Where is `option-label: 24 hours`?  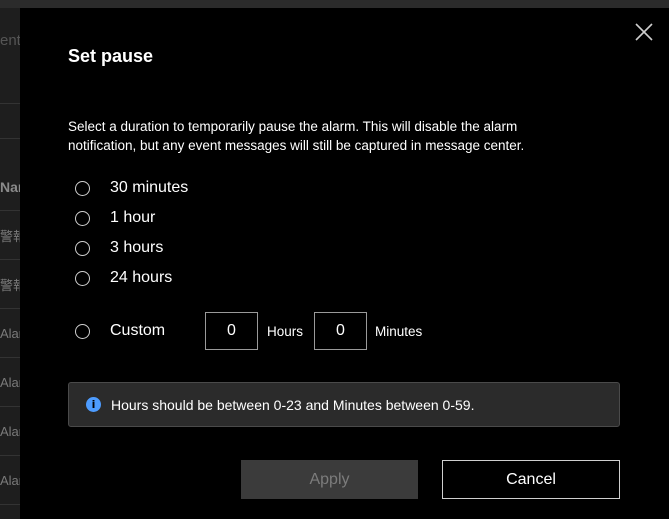
option-label: 24 hours is located at coordinates (141, 277).